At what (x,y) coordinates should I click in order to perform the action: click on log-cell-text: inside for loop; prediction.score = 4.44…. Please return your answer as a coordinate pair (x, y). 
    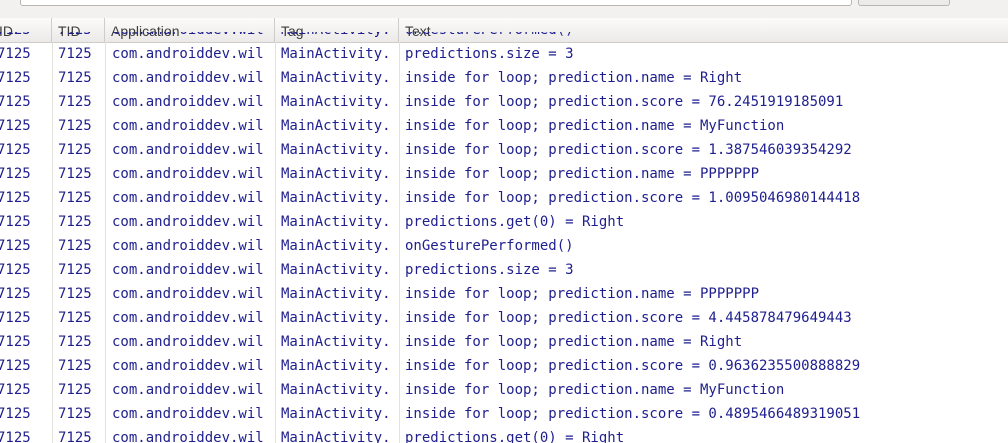
    Looking at the image, I should click on (628, 318).